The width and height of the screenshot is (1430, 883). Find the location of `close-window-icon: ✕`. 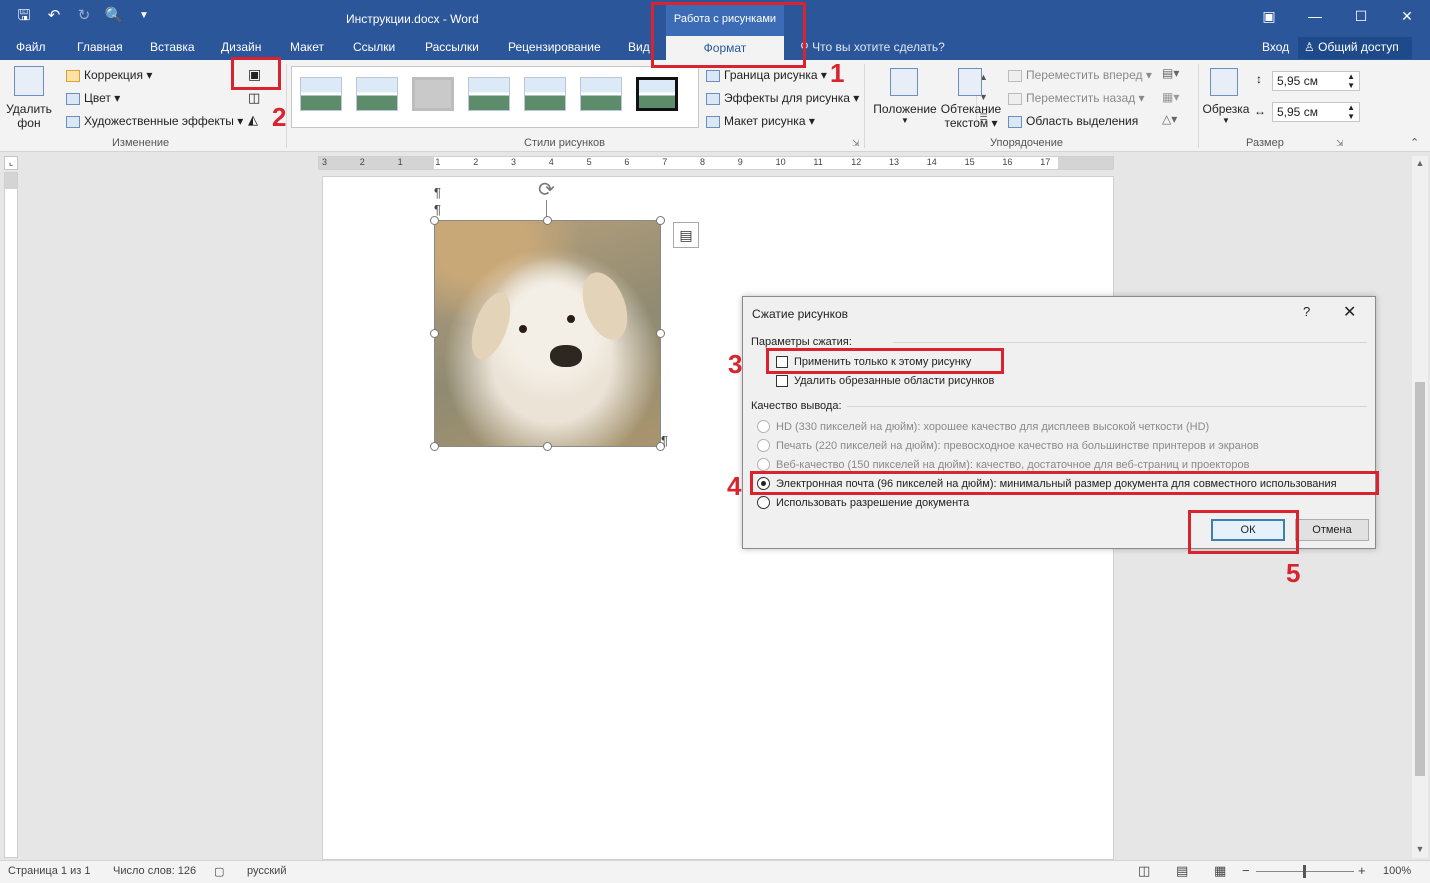

close-window-icon: ✕ is located at coordinates (1407, 16).